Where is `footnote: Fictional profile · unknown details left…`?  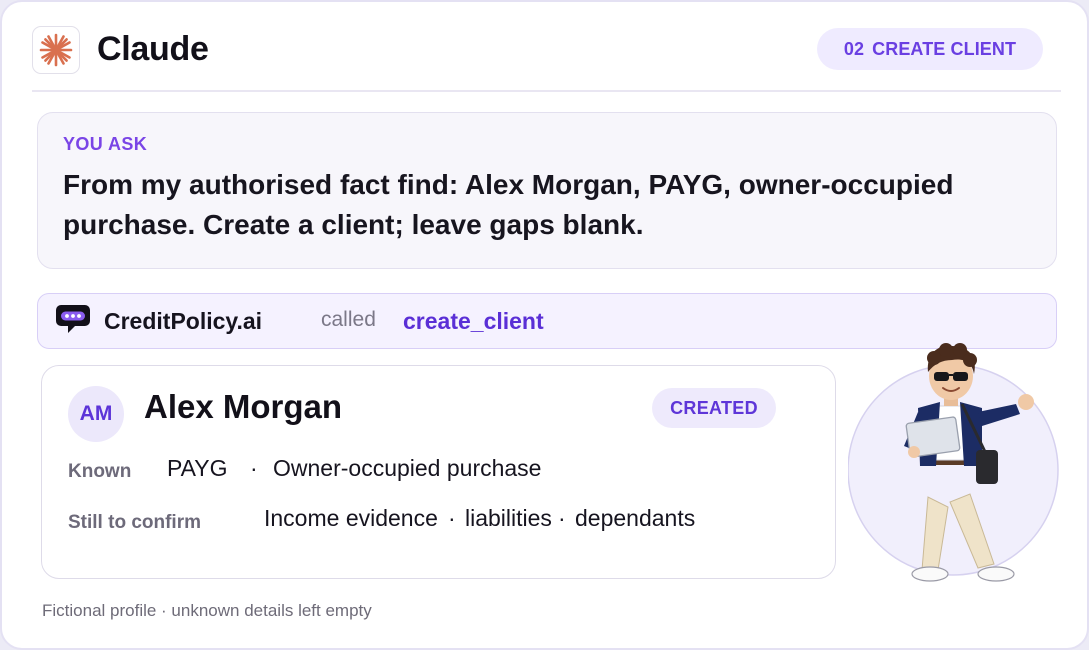
footnote: Fictional profile · unknown details left… is located at coordinates (207, 610).